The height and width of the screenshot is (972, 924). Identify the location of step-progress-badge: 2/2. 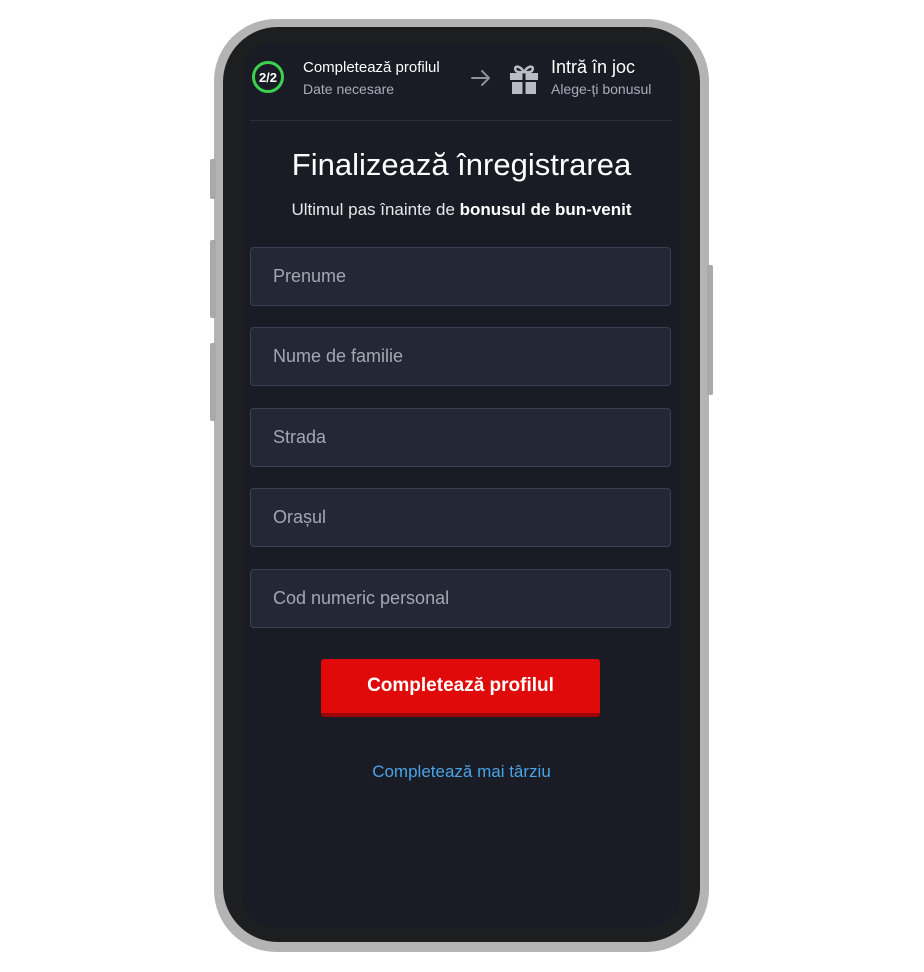
(268, 77).